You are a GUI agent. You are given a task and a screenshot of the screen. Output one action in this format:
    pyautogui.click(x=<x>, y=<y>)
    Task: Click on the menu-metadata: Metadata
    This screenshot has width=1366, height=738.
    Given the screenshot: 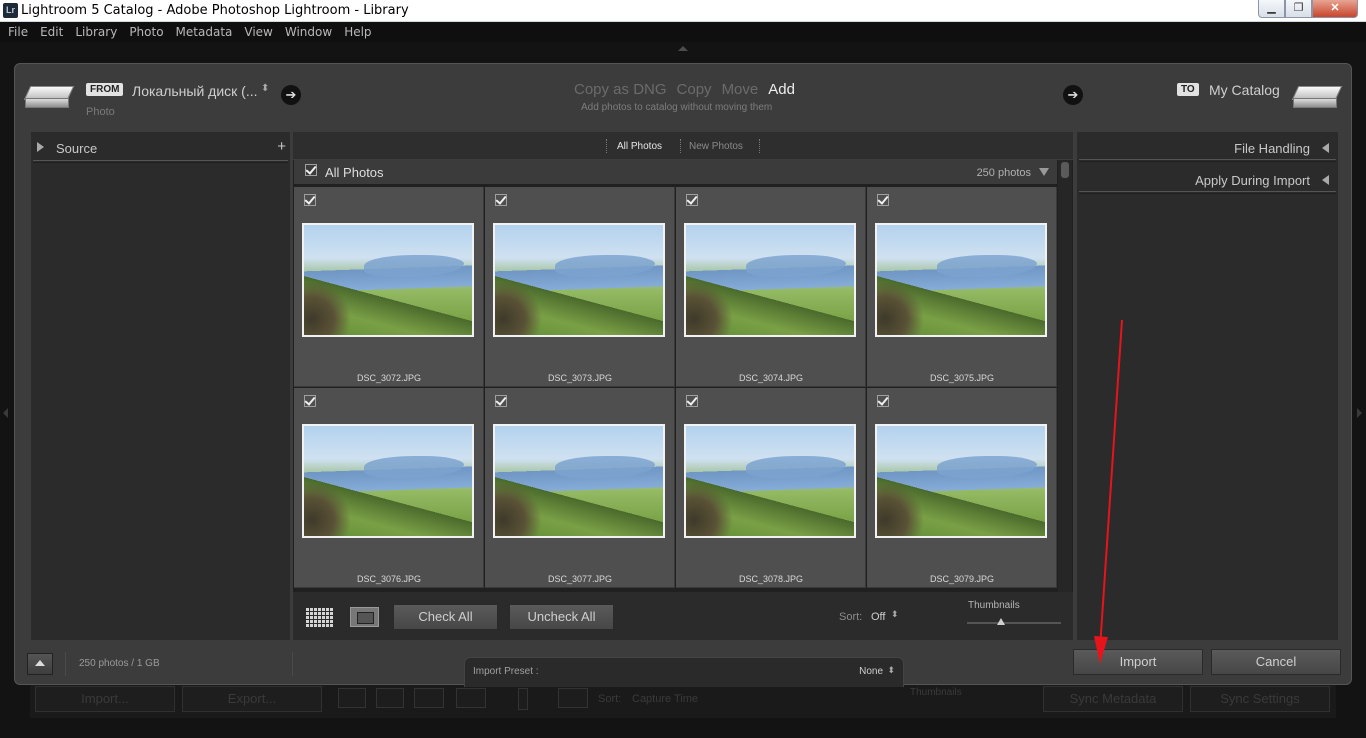 What is the action you would take?
    pyautogui.click(x=204, y=32)
    